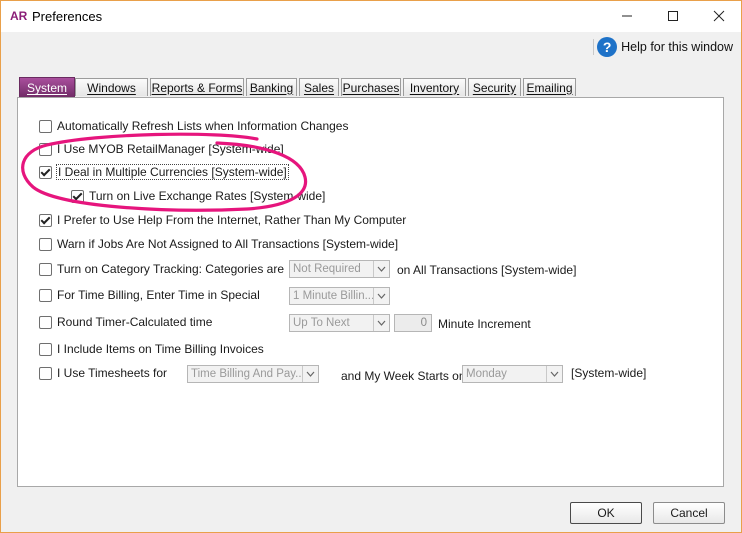 The width and height of the screenshot is (742, 533). What do you see at coordinates (371, 16) in the screenshot?
I see `title-bar: AR Preferences` at bounding box center [371, 16].